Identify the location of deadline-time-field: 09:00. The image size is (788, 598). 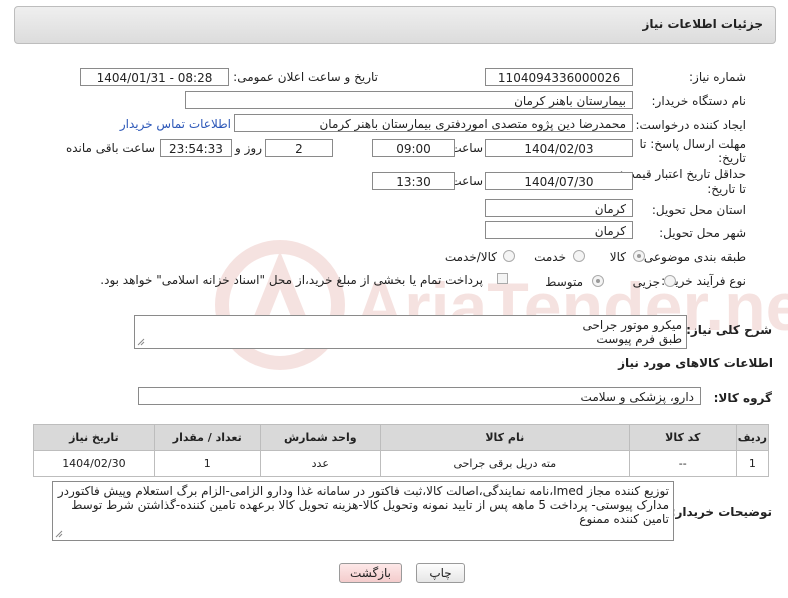
(413, 148).